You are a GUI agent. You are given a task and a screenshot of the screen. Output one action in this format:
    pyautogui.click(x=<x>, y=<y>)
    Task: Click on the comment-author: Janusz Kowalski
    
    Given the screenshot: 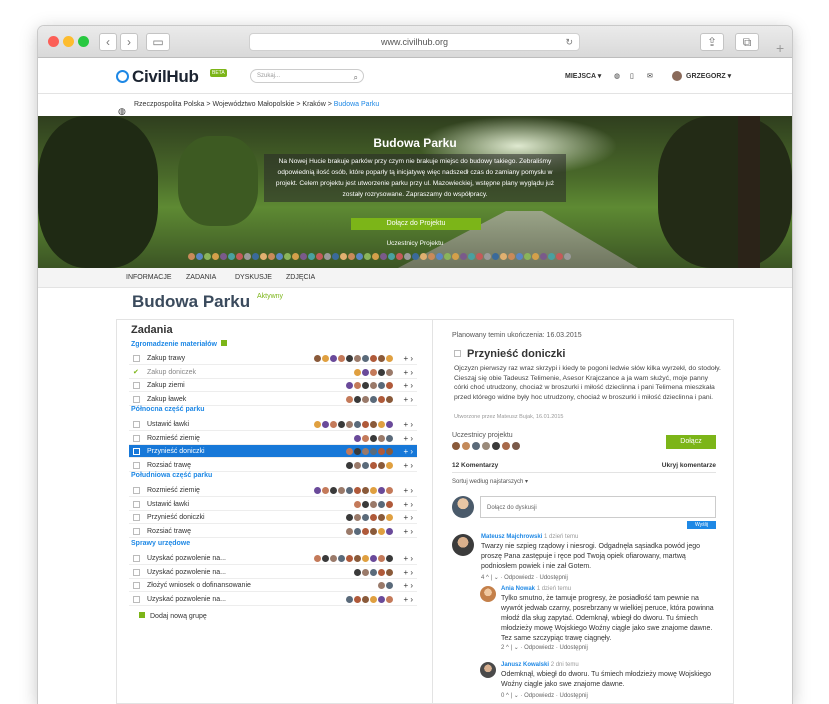 What is the action you would take?
    pyautogui.click(x=525, y=665)
    